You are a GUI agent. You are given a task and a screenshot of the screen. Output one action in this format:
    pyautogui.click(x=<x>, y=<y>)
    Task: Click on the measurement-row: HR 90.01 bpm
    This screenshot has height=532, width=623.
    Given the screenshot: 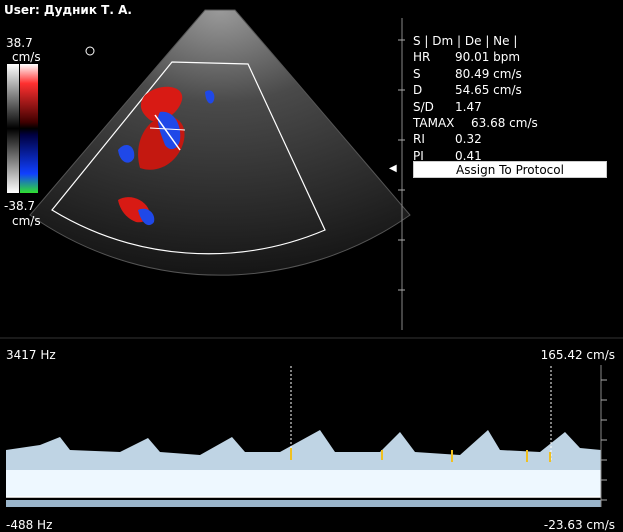 What is the action you would take?
    pyautogui.click(x=467, y=57)
    